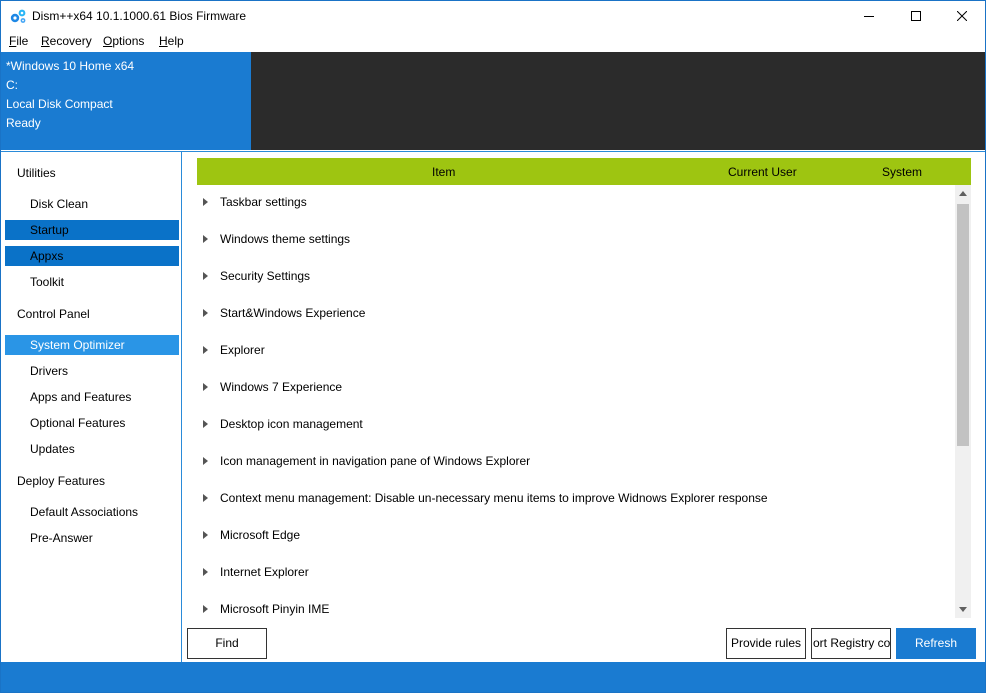 Image resolution: width=986 pixels, height=693 pixels. I want to click on optimizer-row-label: Microsoft Pinyin IME, so click(275, 609).